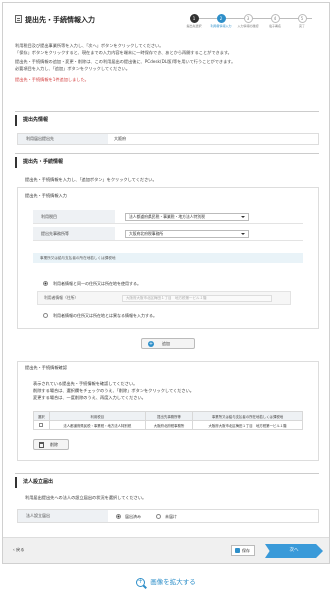 This screenshot has height=599, width=332. What do you see at coordinates (167, 120) in the screenshot?
I see `section-heading-destination: 提出先情報` at bounding box center [167, 120].